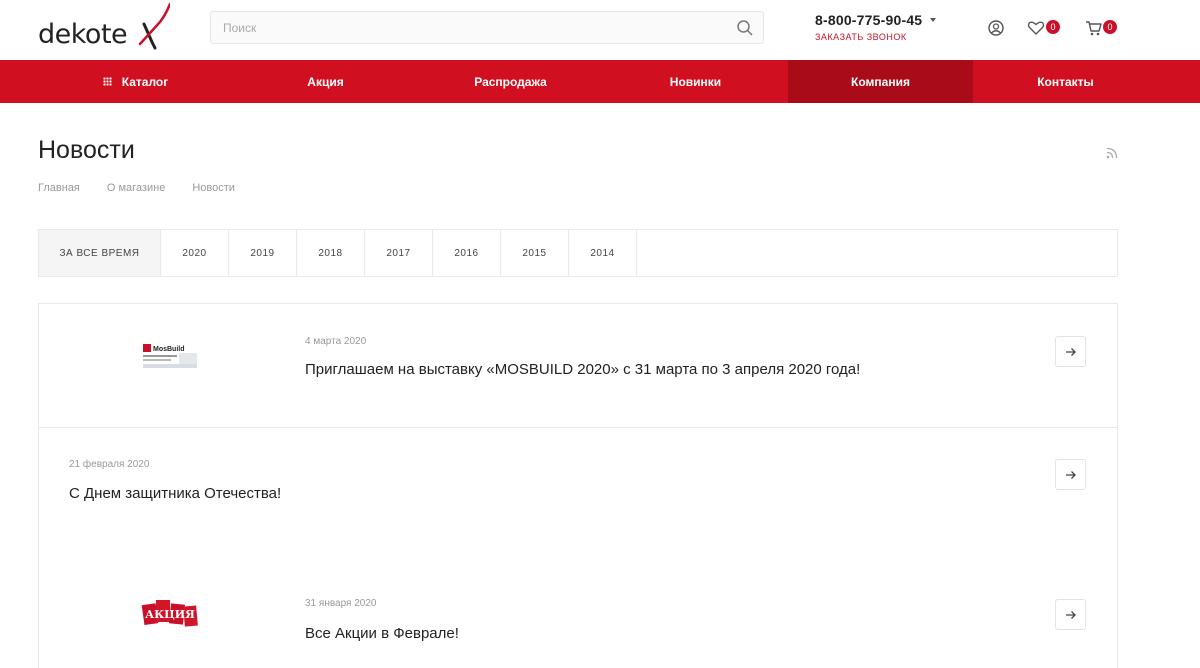 The image size is (1200, 668). I want to click on nav-item-label: Каталог, so click(145, 81).